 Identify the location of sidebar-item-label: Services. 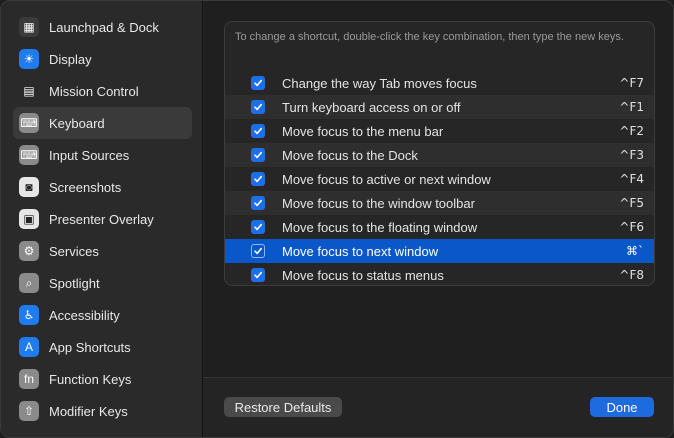
(74, 251).